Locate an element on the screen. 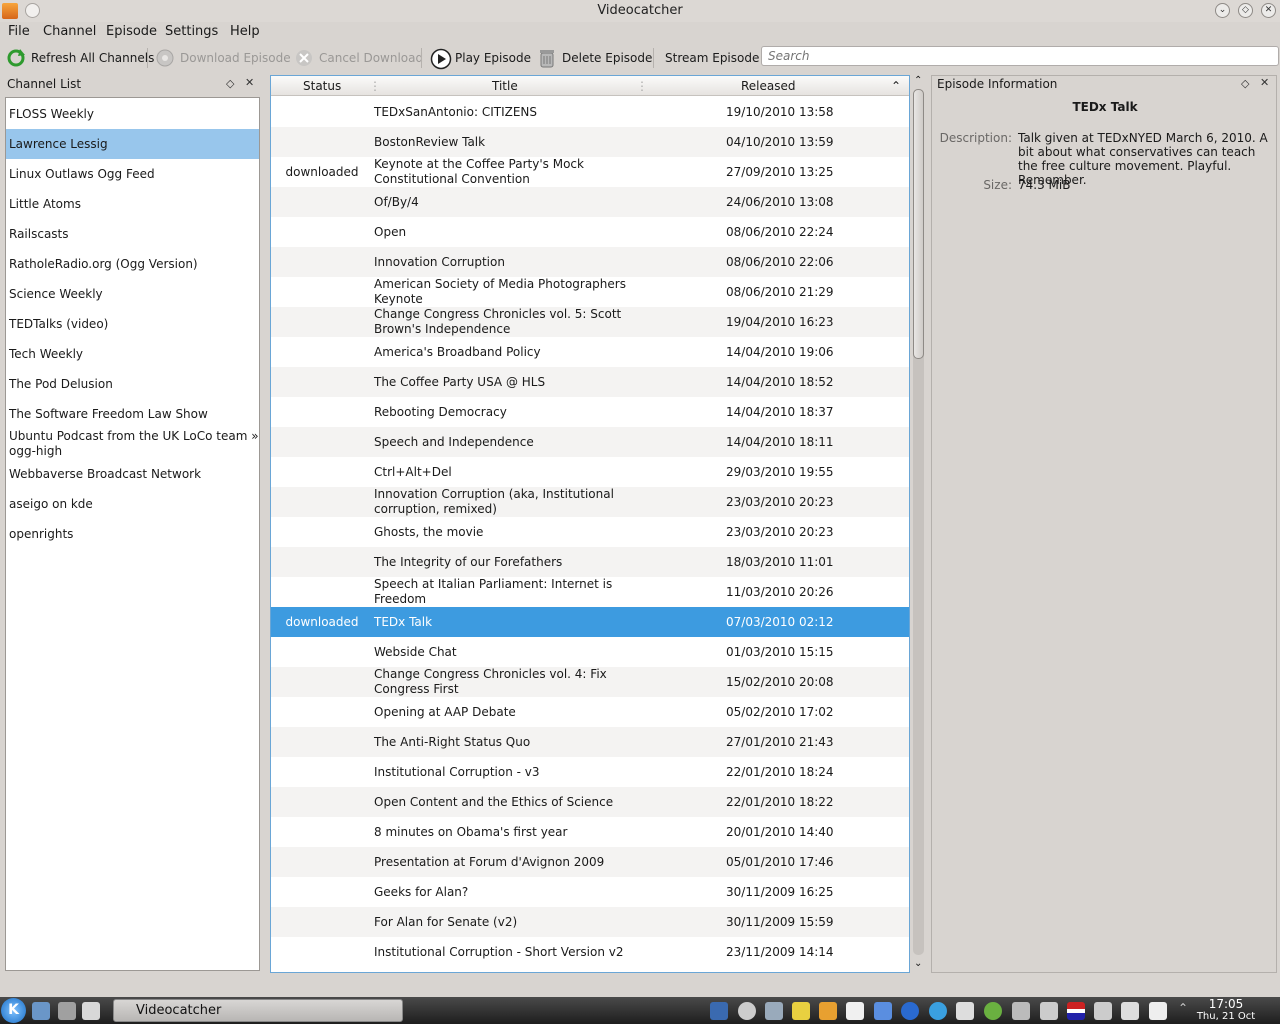 The image size is (1280, 1024). printer-icon is located at coordinates (1158, 1011).